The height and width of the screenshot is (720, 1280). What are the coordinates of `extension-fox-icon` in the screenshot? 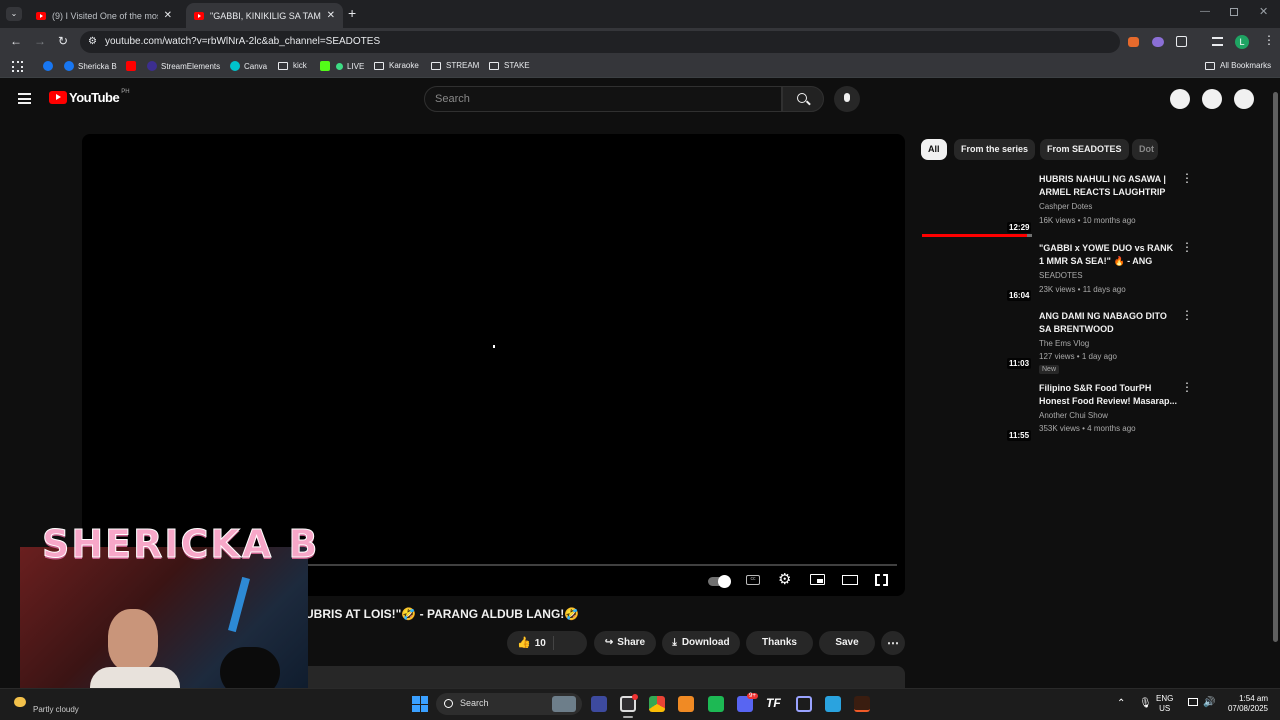 It's located at (1133, 42).